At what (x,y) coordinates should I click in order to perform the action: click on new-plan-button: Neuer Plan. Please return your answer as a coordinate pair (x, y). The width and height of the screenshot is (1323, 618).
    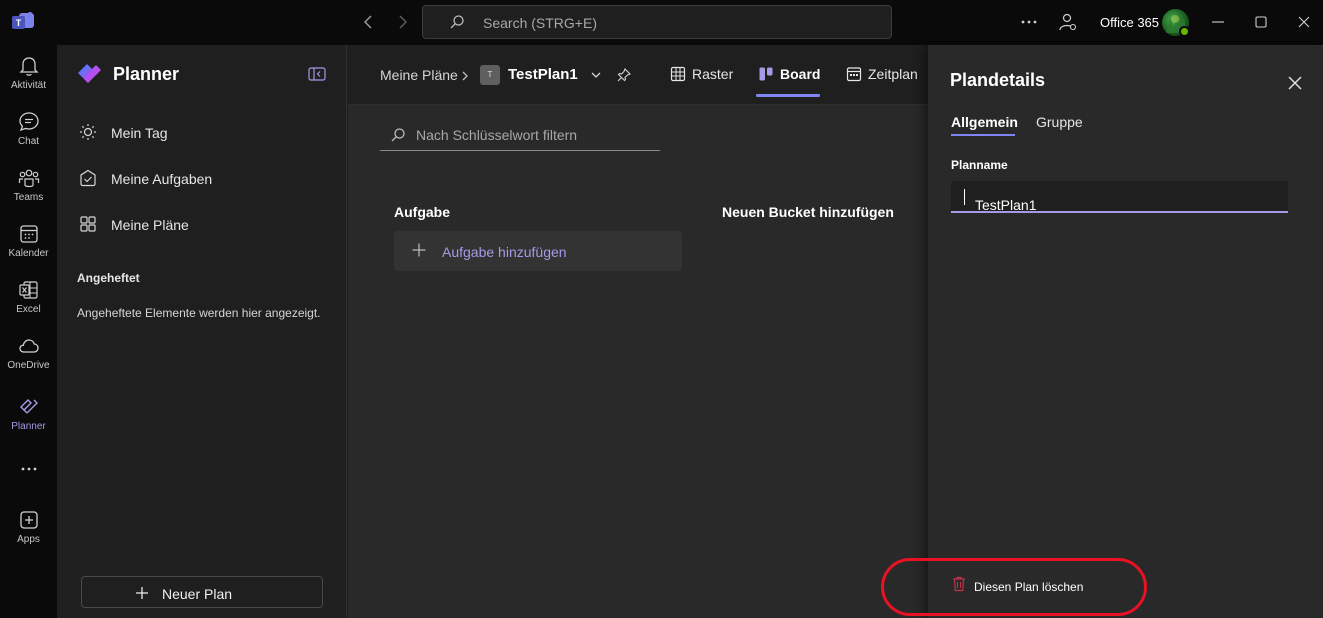
    Looking at the image, I should click on (202, 592).